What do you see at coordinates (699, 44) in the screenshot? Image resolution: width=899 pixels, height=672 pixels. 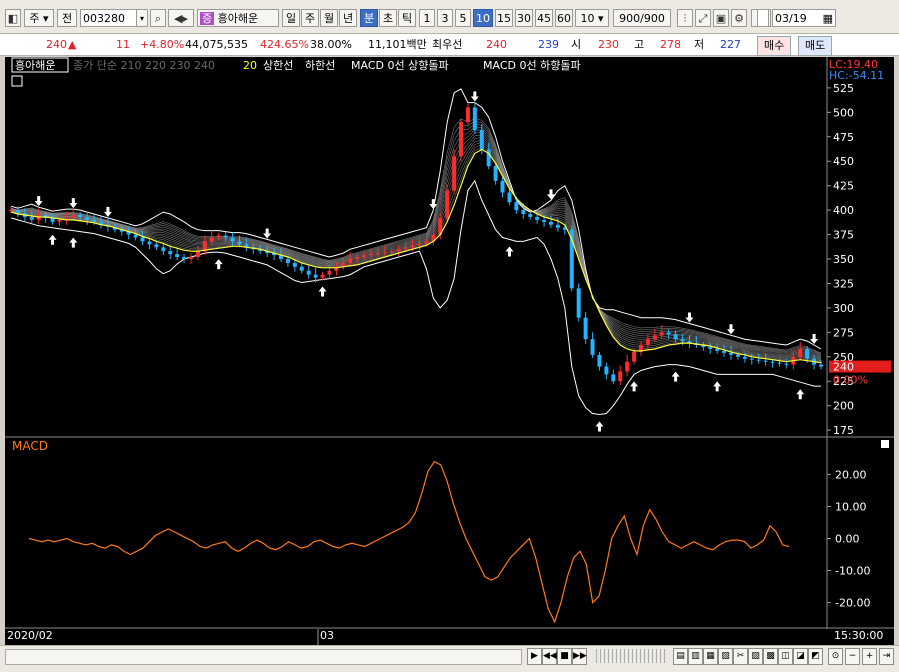 I see `low-label: 저` at bounding box center [699, 44].